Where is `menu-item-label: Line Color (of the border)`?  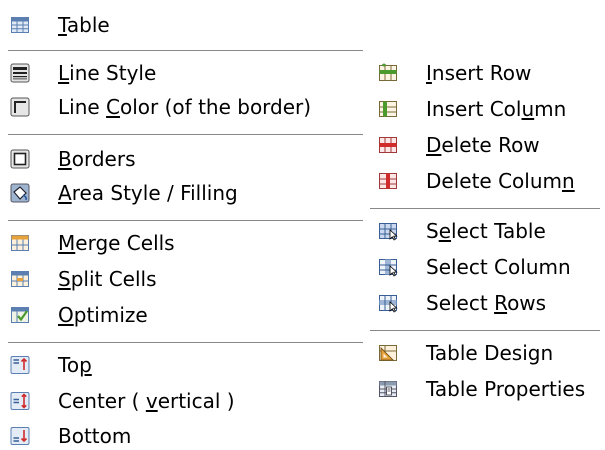 menu-item-label: Line Color (of the border) is located at coordinates (185, 107).